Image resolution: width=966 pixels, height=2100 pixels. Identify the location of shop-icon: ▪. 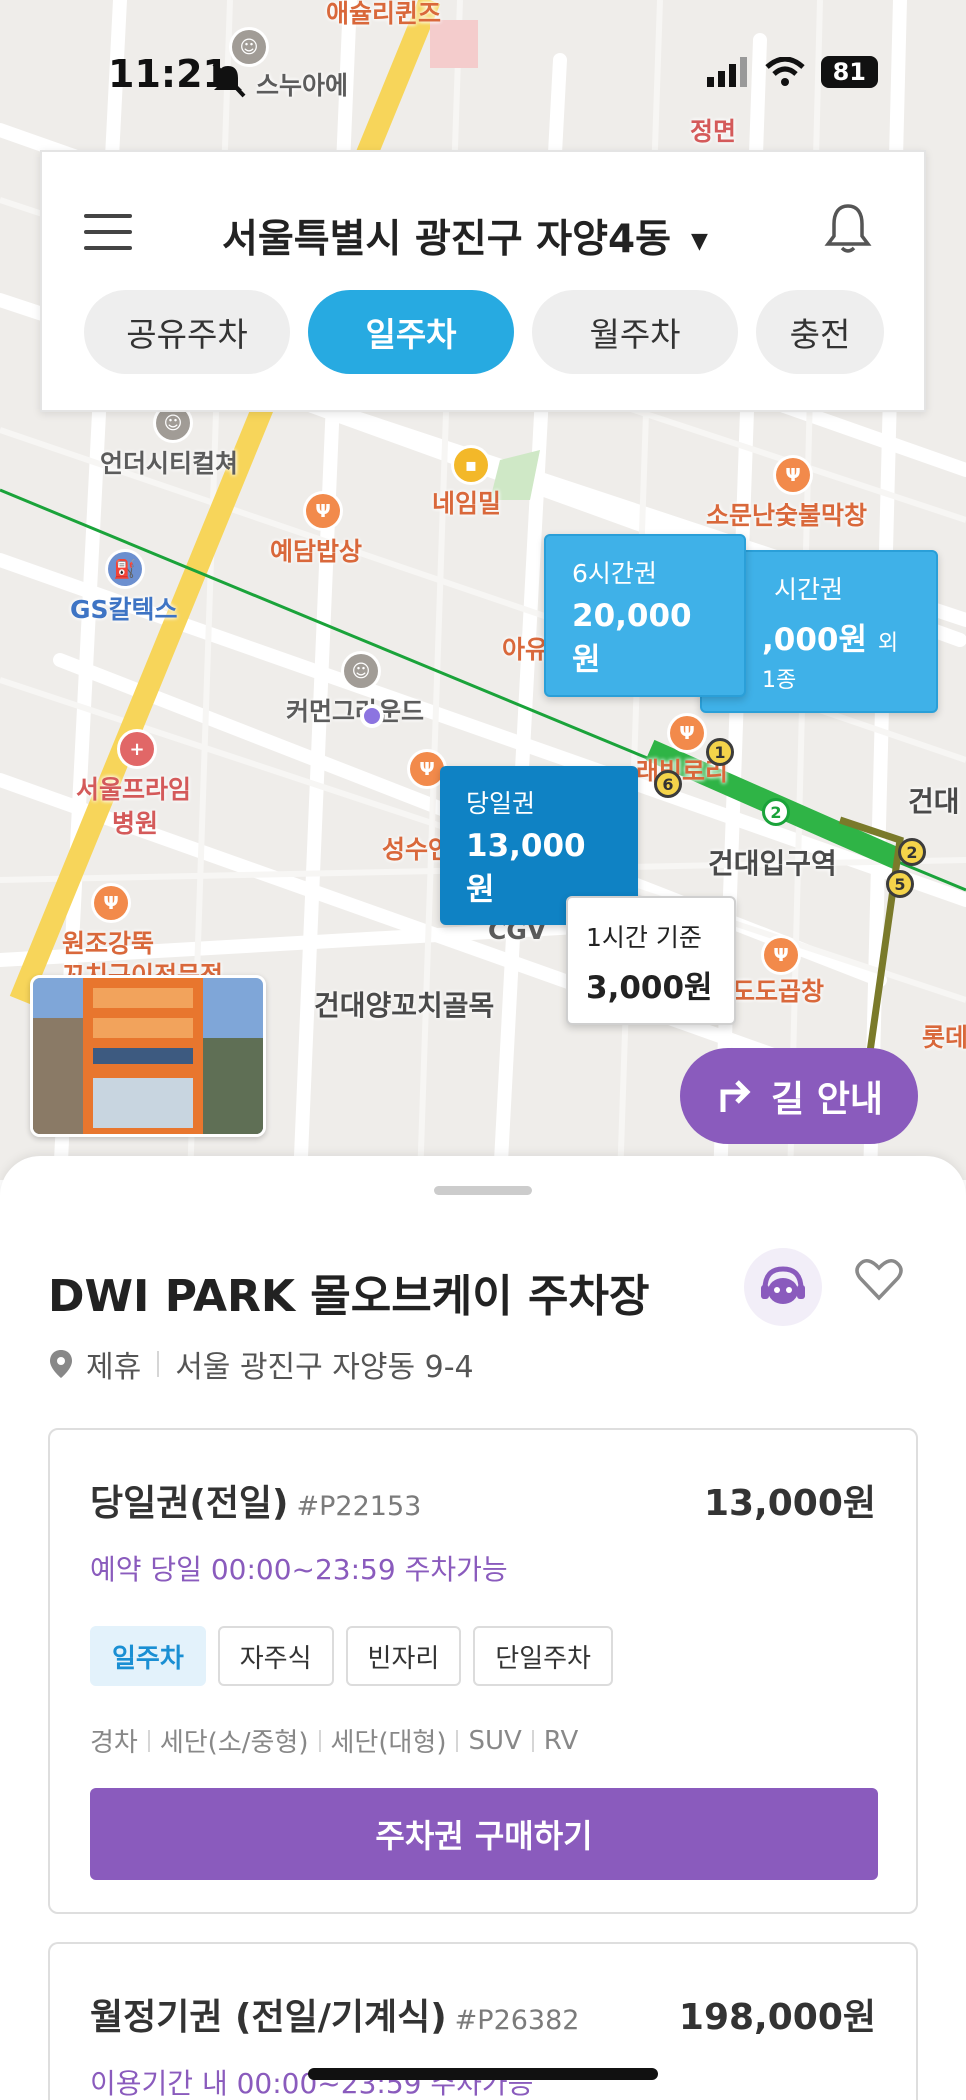
(471, 465).